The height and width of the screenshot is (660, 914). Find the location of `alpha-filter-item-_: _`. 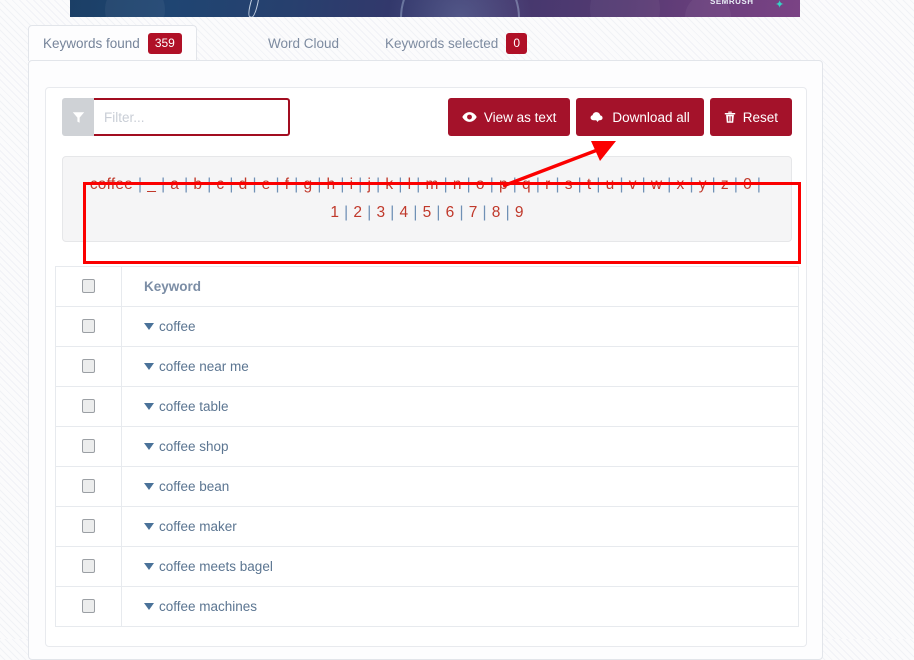

alpha-filter-item-_: _ is located at coordinates (151, 184).